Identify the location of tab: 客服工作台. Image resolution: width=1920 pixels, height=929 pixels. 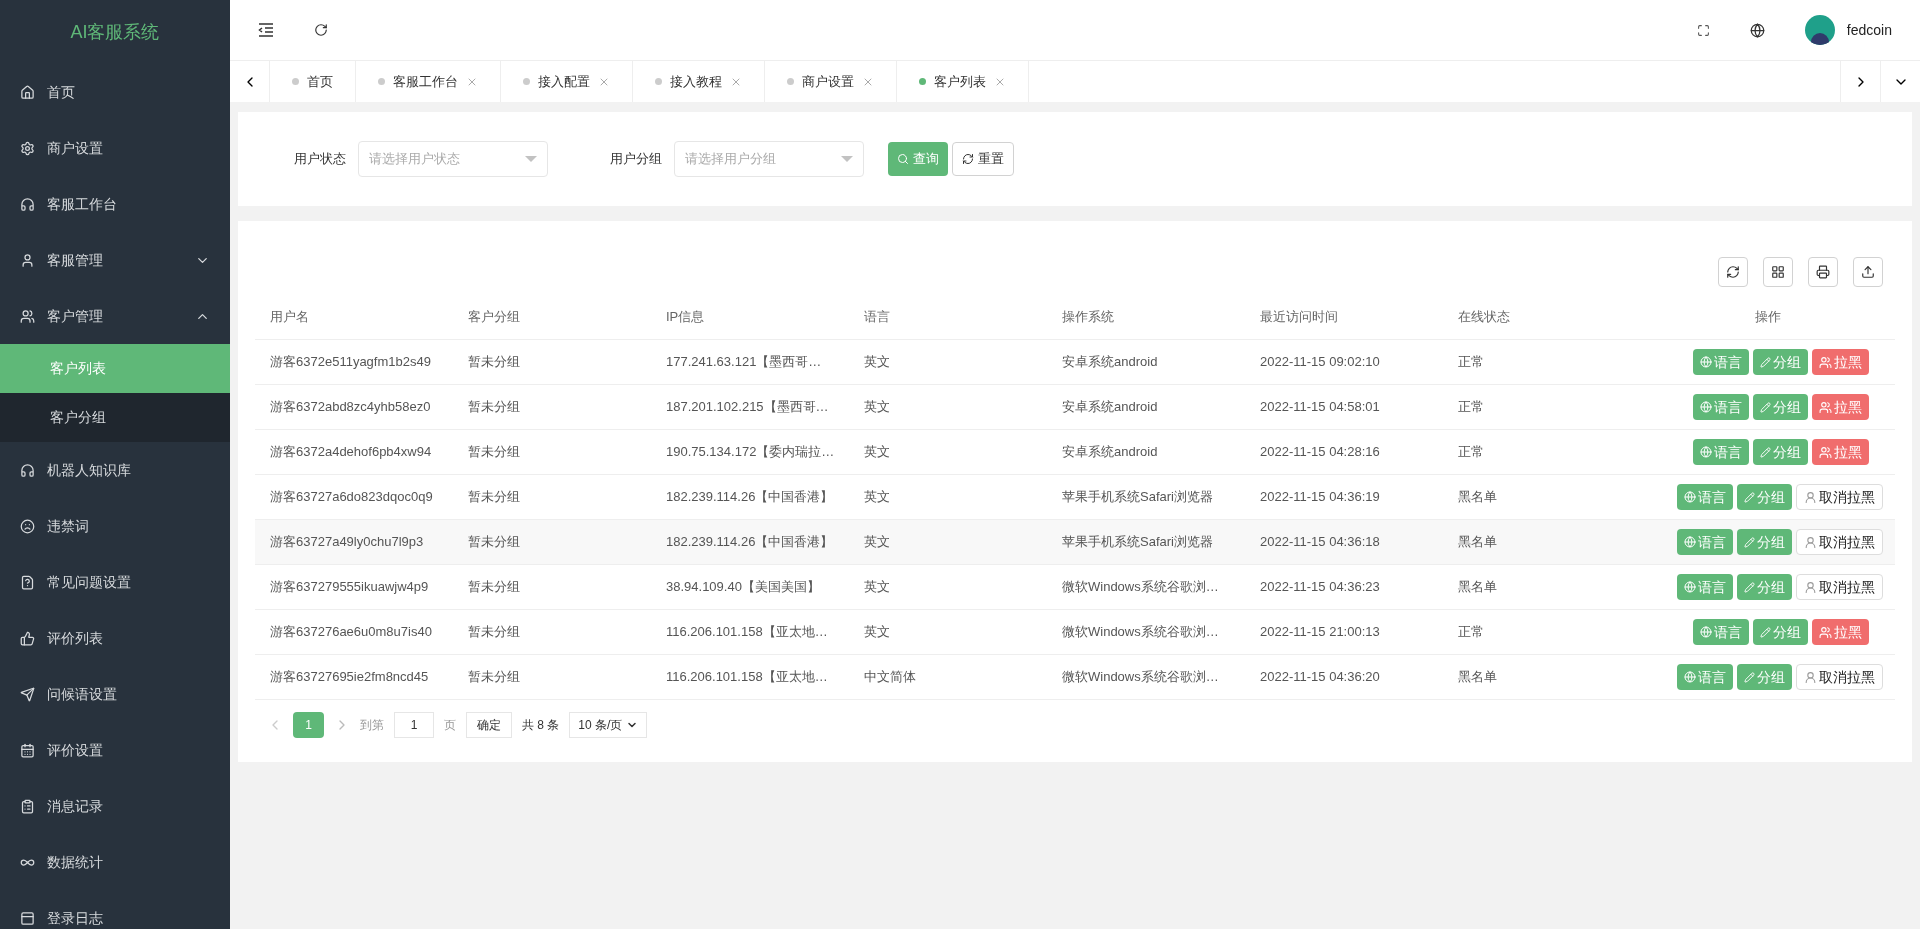
(428, 81).